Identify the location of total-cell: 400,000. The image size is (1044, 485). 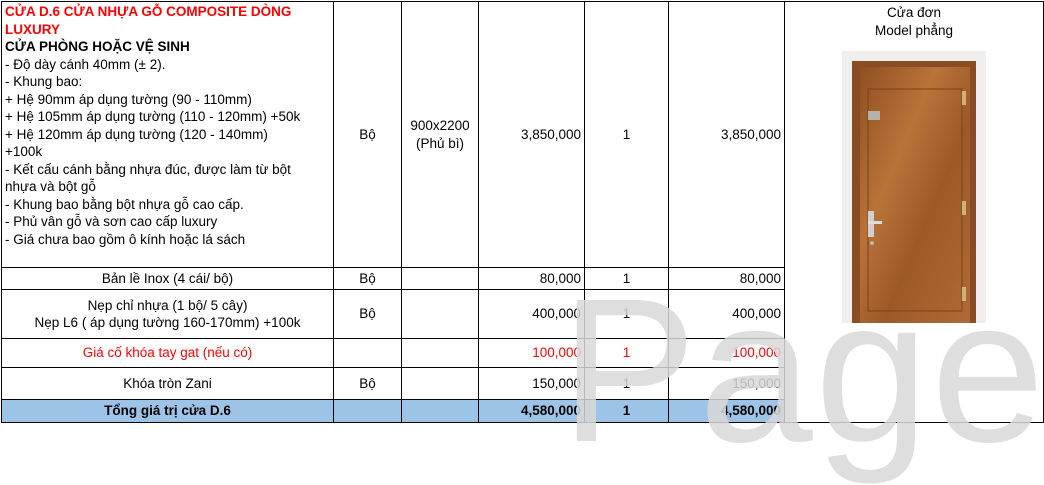
(726, 314).